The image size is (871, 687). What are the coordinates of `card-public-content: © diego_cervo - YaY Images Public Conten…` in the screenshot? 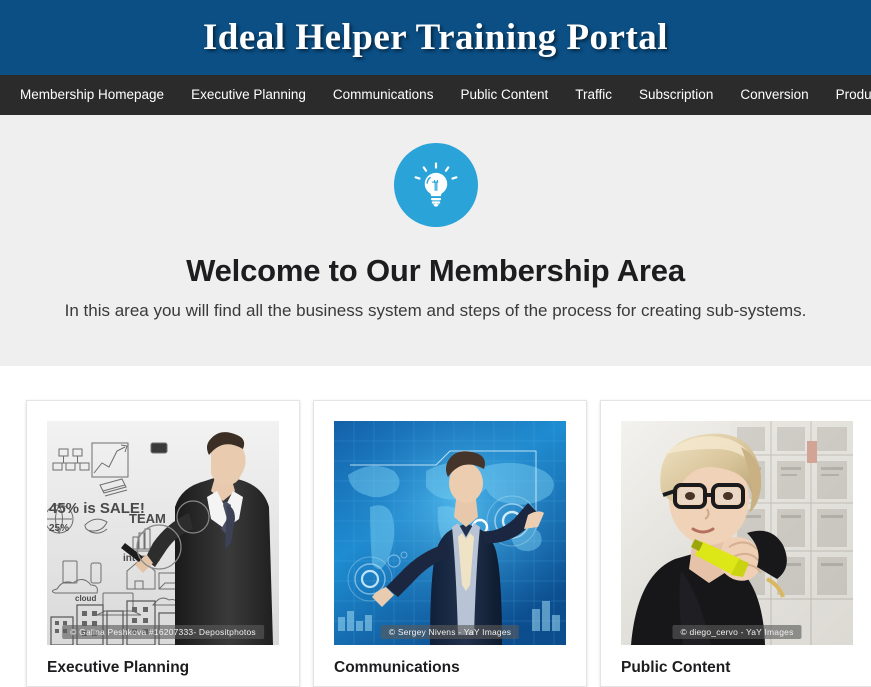 It's located at (735, 543).